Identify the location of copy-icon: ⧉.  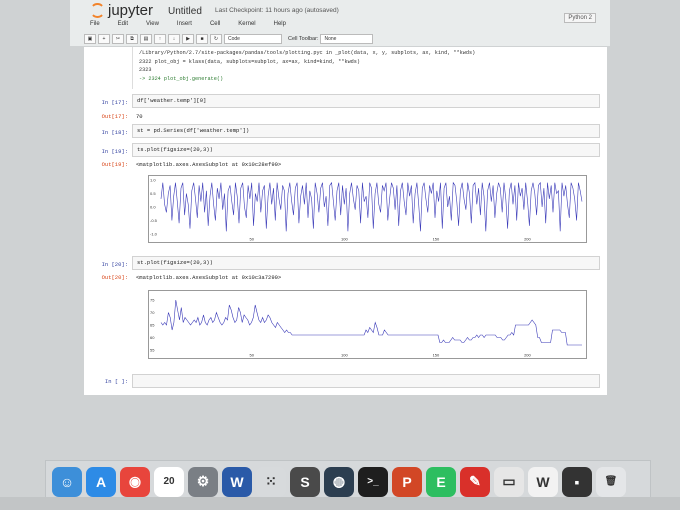
(132, 39).